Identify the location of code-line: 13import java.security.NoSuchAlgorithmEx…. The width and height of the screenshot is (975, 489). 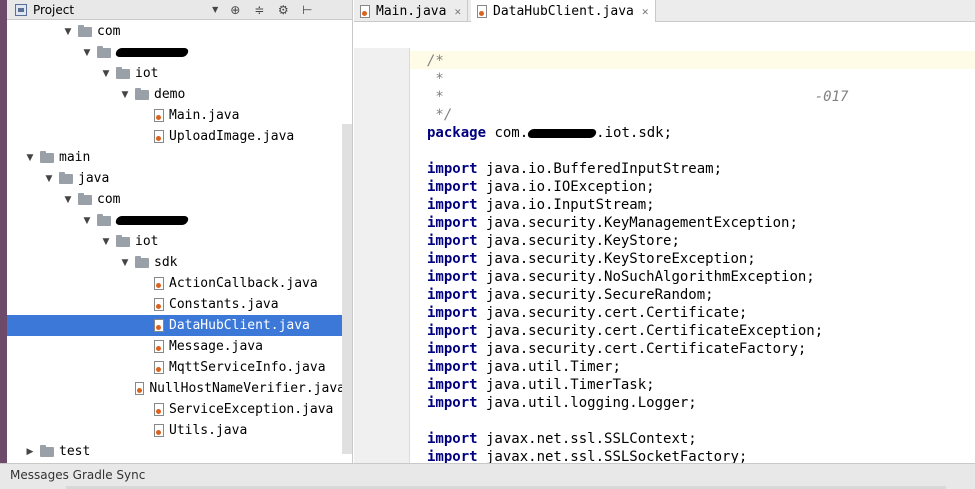
(690, 277).